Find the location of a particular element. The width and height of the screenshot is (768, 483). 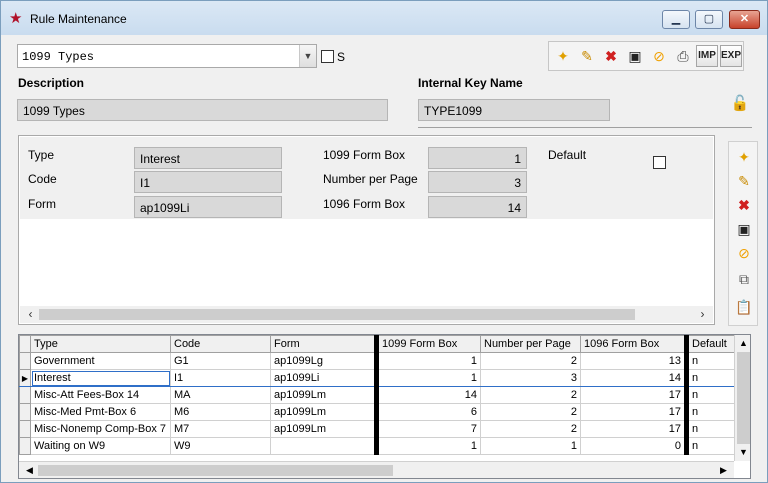

code-field: I1 is located at coordinates (208, 182).